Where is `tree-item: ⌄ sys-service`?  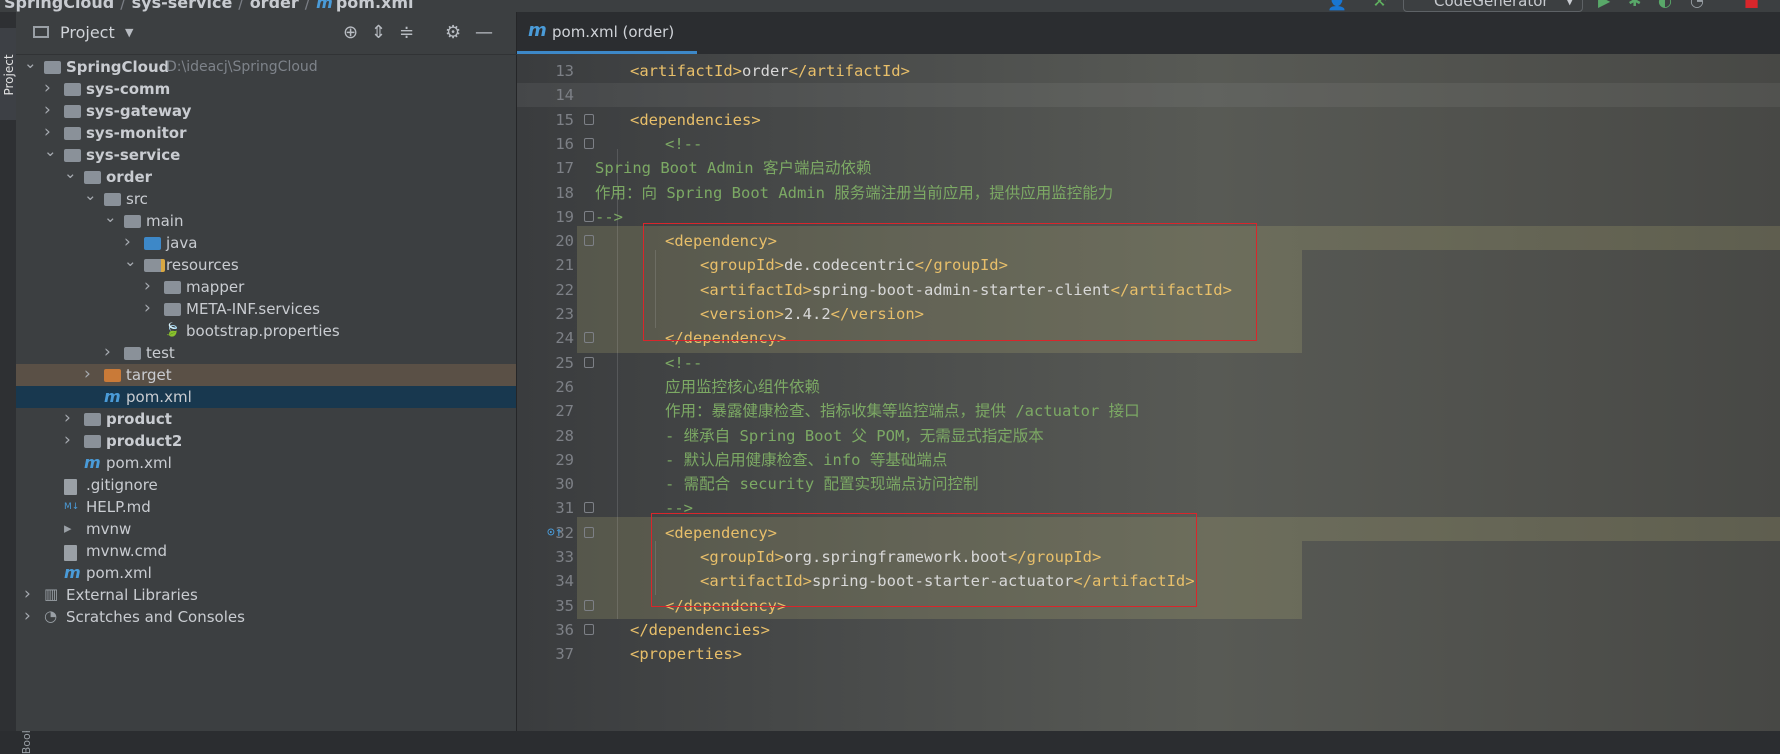
tree-item: ⌄ sys-service is located at coordinates (266, 154).